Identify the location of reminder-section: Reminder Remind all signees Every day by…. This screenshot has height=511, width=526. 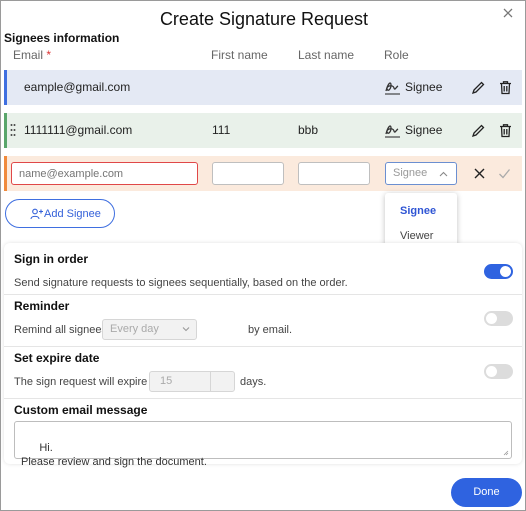
(263, 321).